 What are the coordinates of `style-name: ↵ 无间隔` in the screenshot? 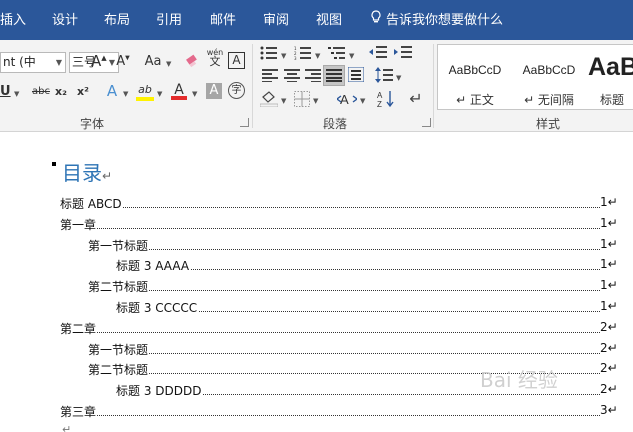 It's located at (549, 100).